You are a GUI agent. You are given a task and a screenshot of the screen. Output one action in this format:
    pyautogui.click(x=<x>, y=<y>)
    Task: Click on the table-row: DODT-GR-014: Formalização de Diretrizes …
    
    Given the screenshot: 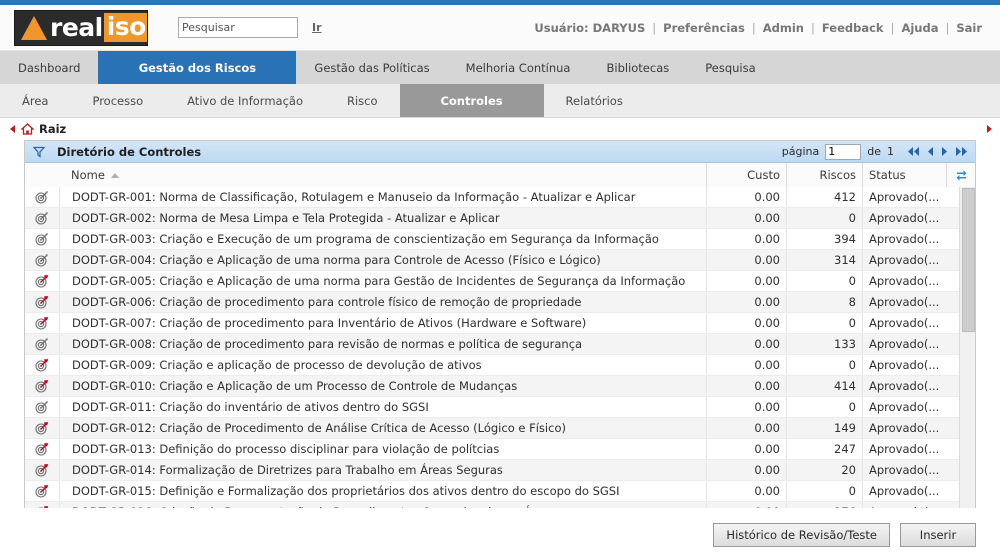 What is the action you would take?
    pyautogui.click(x=500, y=470)
    